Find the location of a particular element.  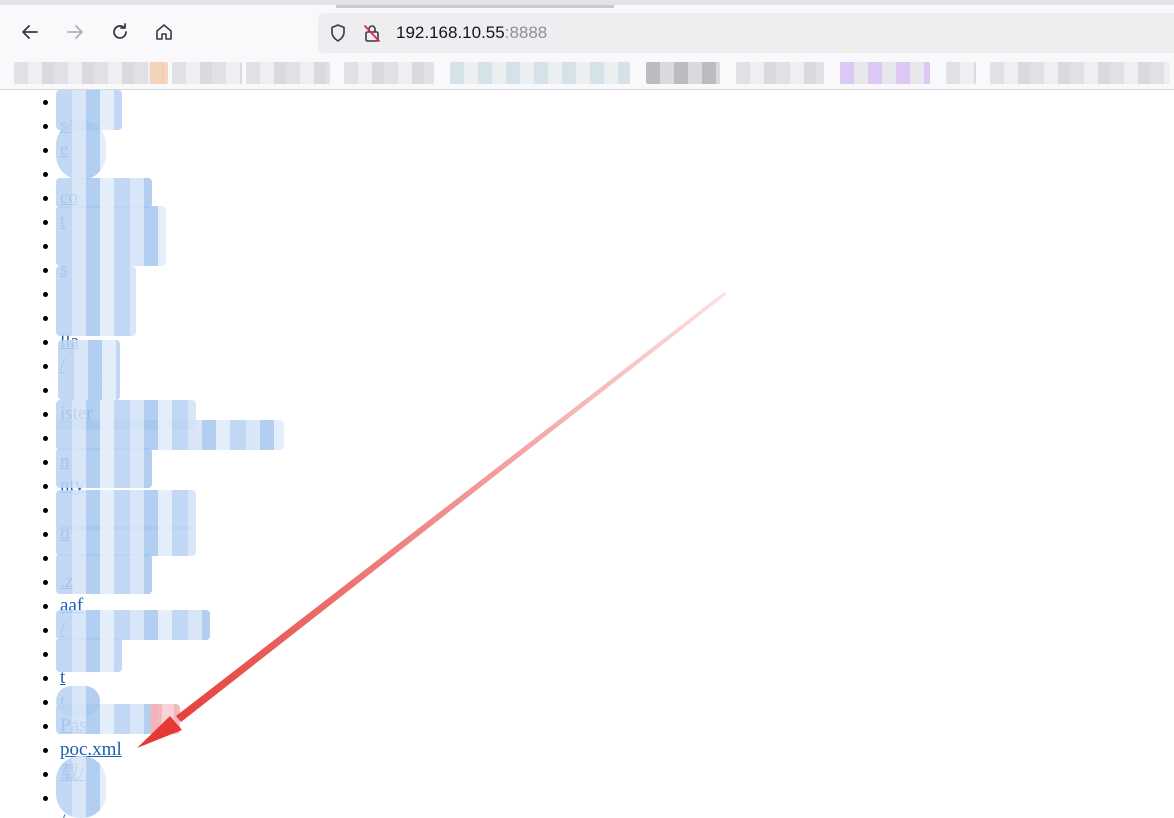

url-port: :8888 is located at coordinates (526, 32).